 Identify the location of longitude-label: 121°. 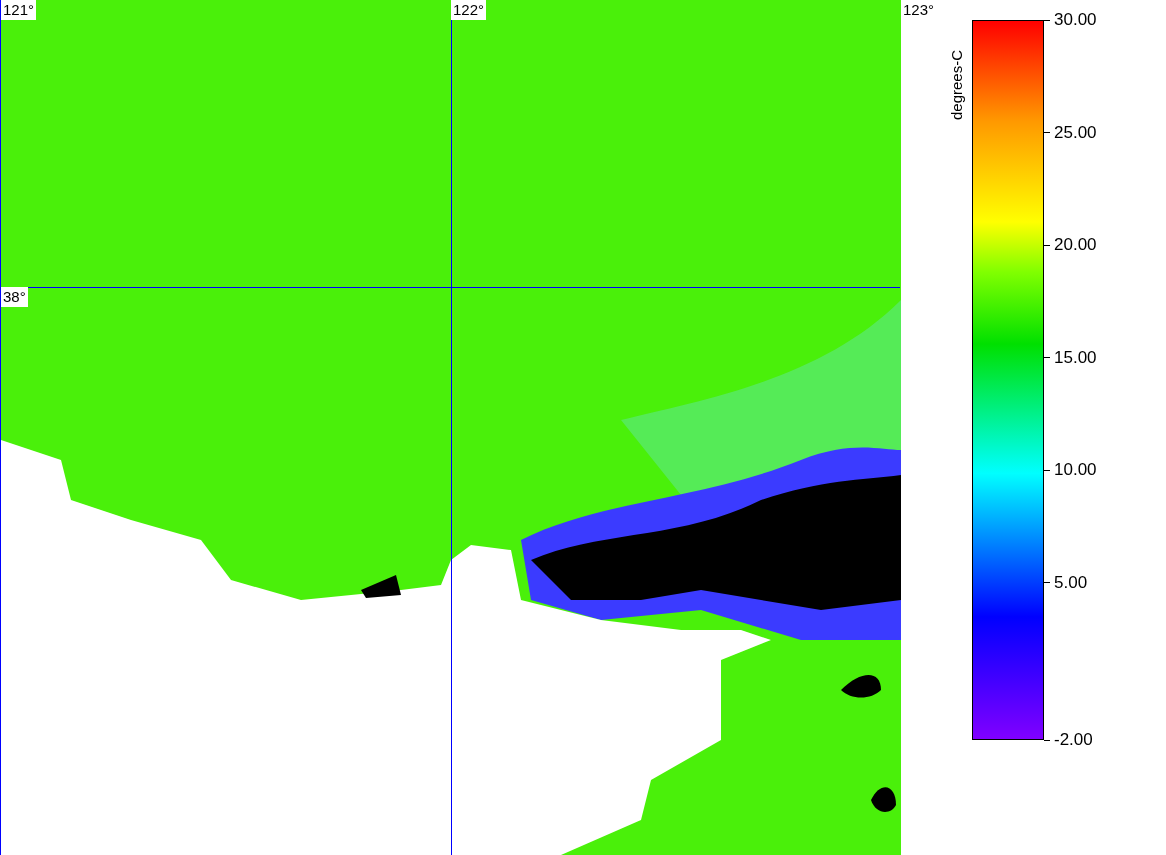
(19, 10).